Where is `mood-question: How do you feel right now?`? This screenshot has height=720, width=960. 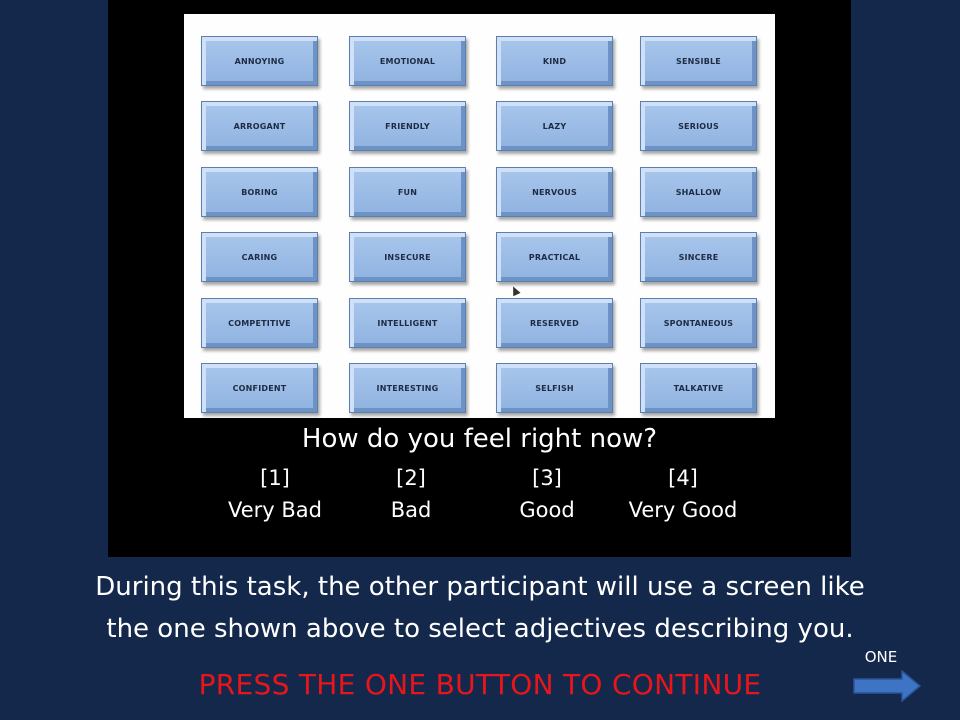 mood-question: How do you feel right now? is located at coordinates (479, 439).